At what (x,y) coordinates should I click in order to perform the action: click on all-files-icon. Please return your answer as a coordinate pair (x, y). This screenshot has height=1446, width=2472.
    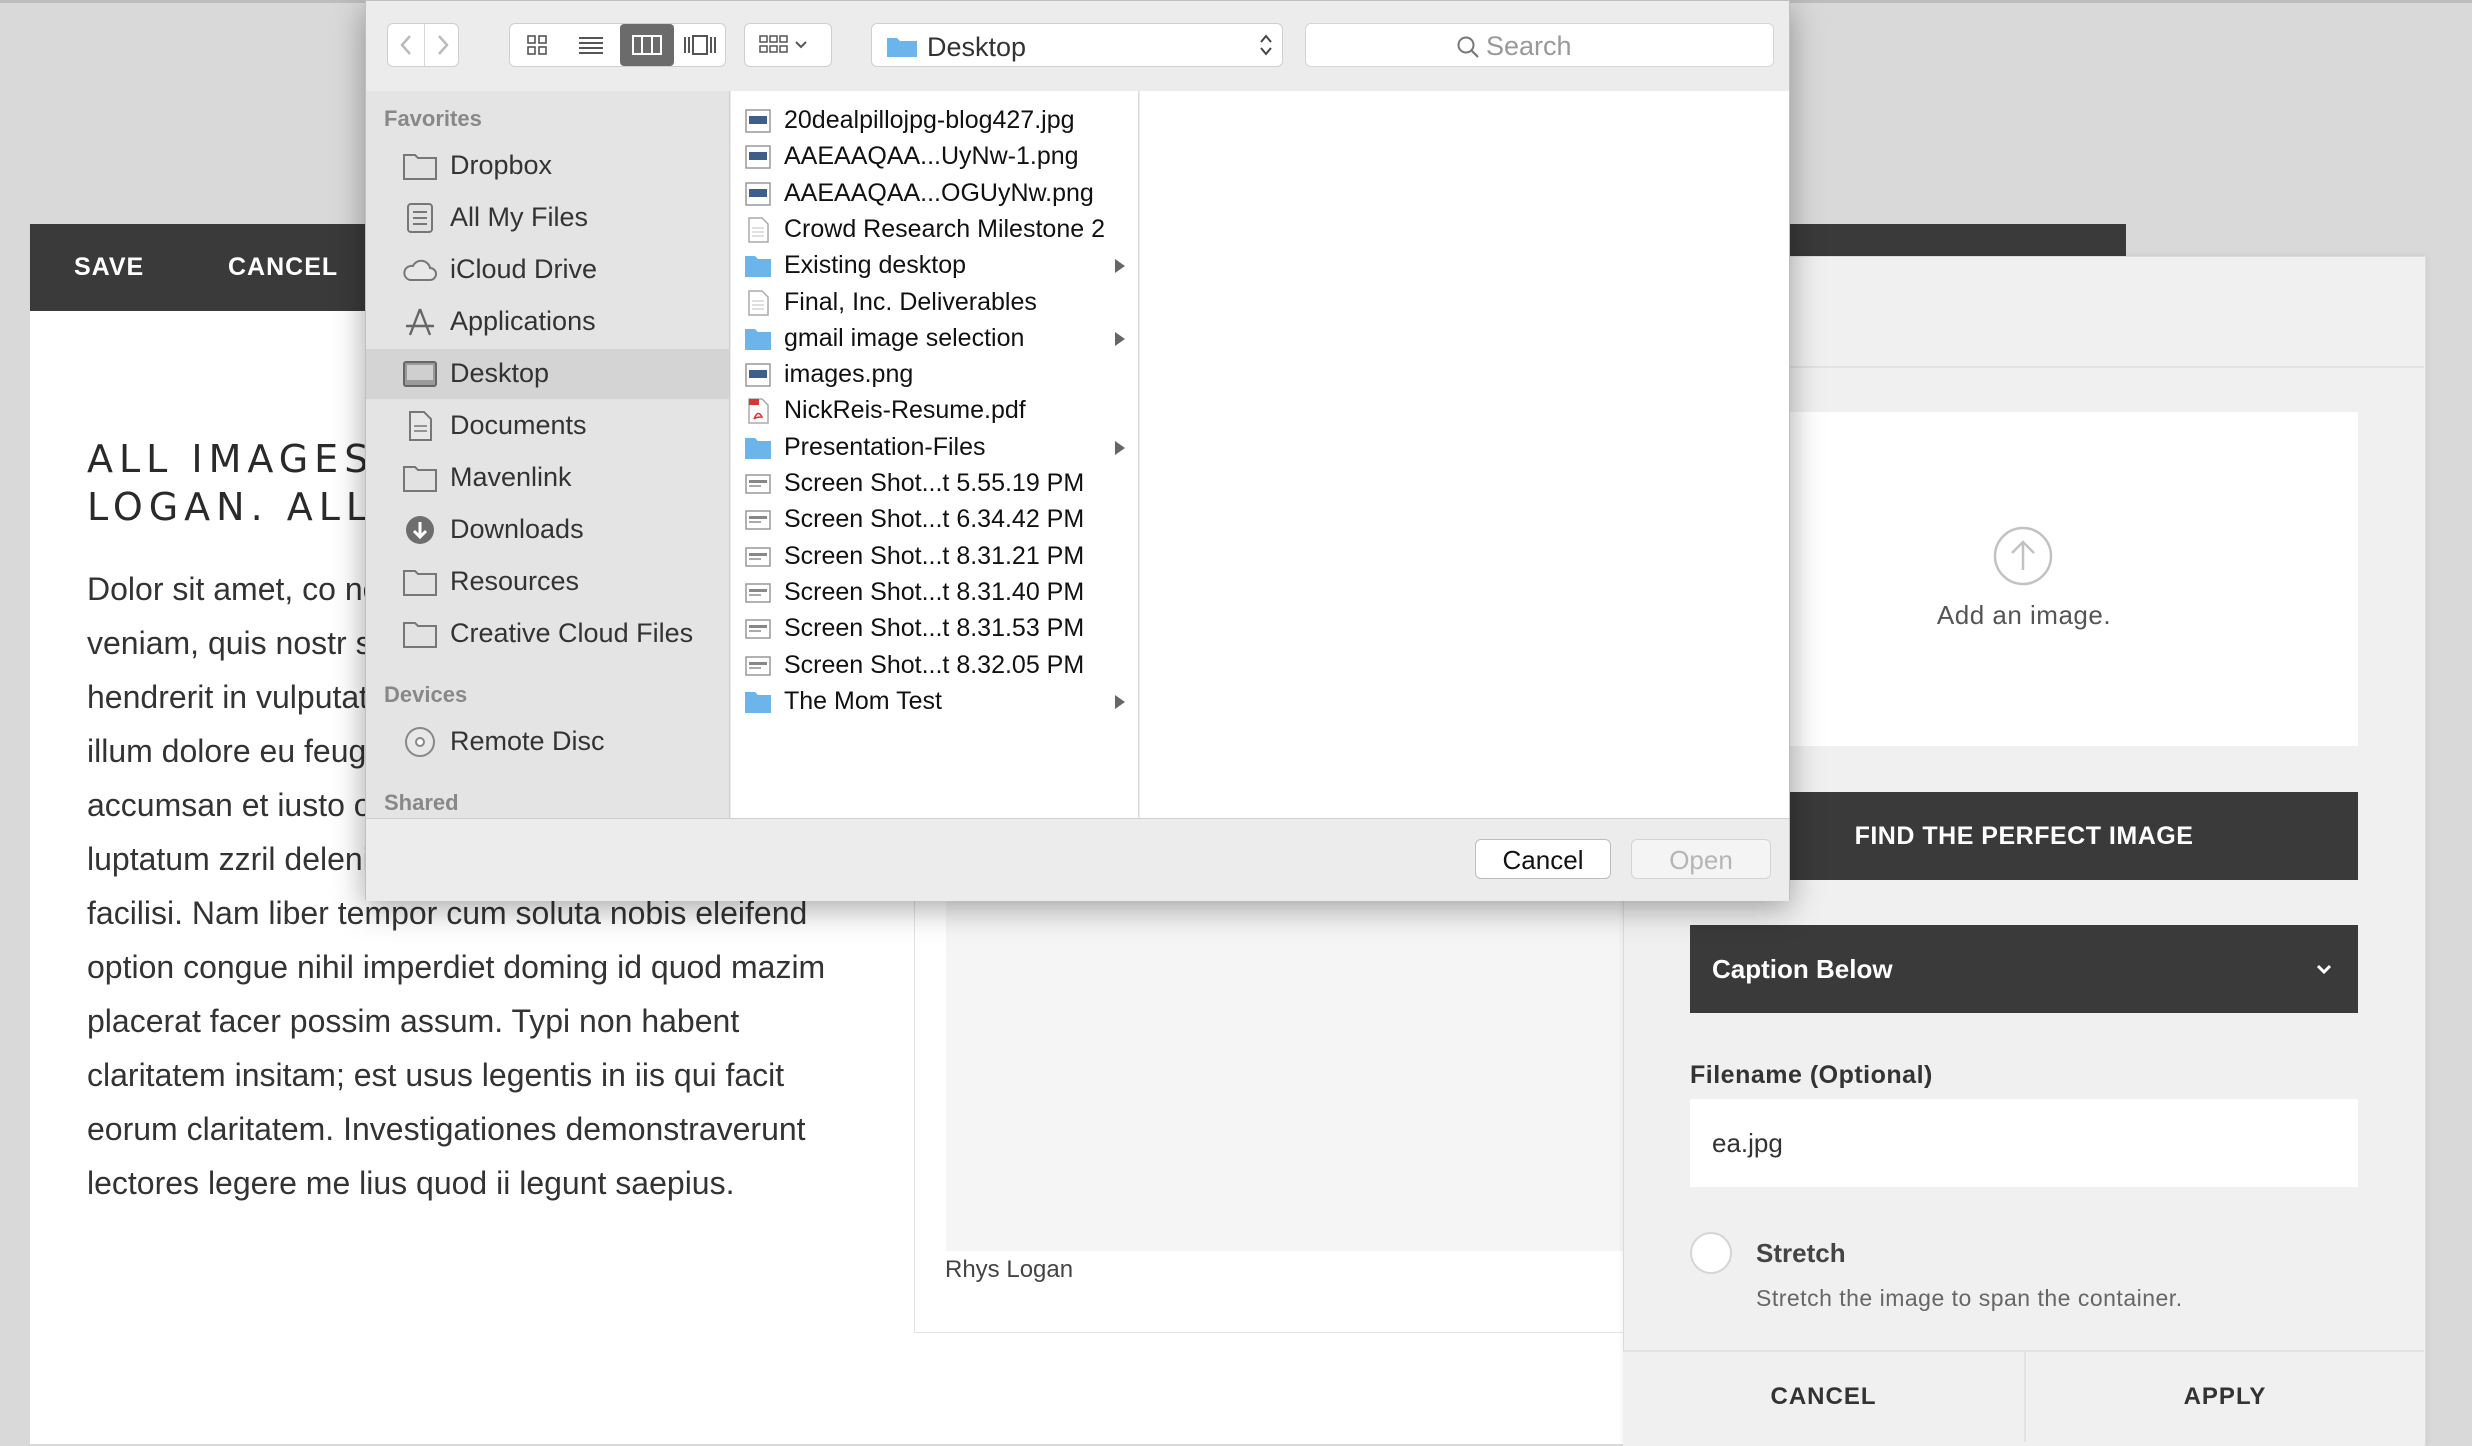
    Looking at the image, I should click on (420, 218).